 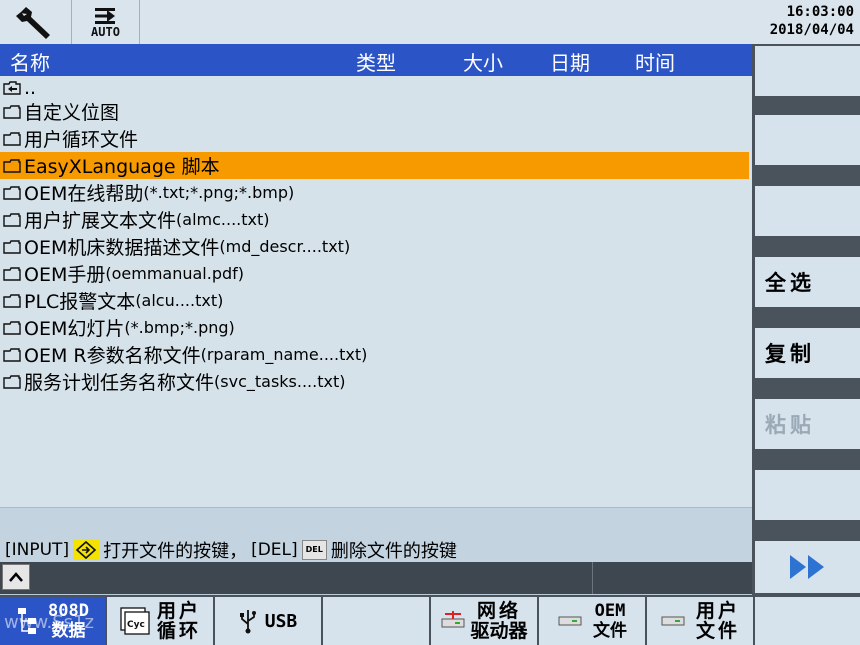 I want to click on usb-label: USB, so click(x=281, y=621).